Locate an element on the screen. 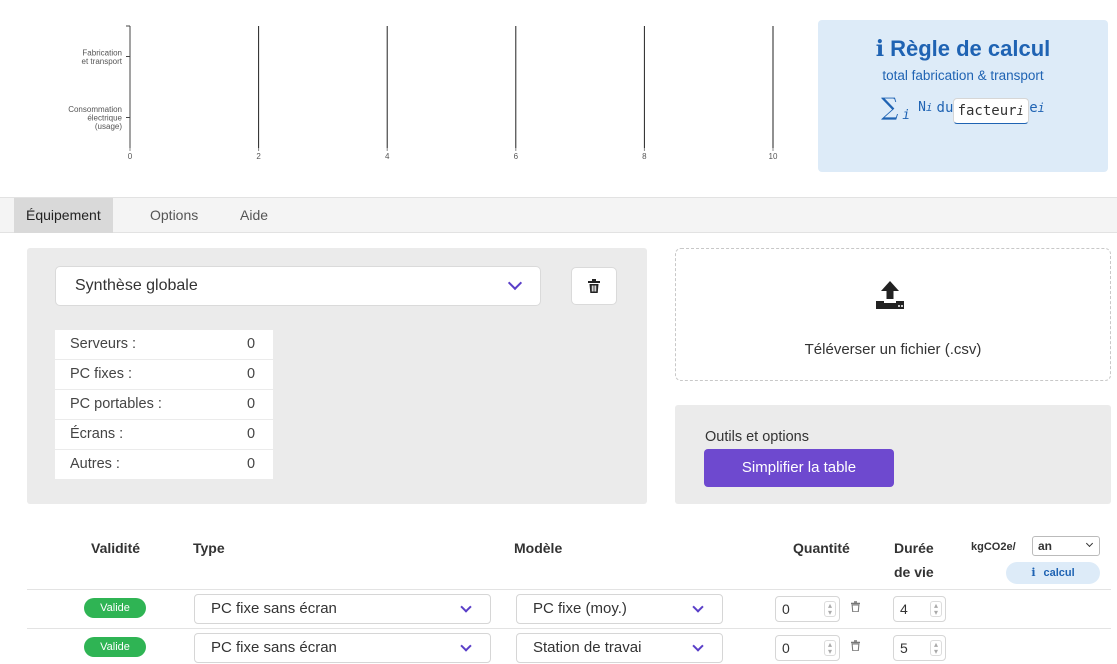  stat-row-pc-fixes: PC fixes :0 is located at coordinates (164, 374).